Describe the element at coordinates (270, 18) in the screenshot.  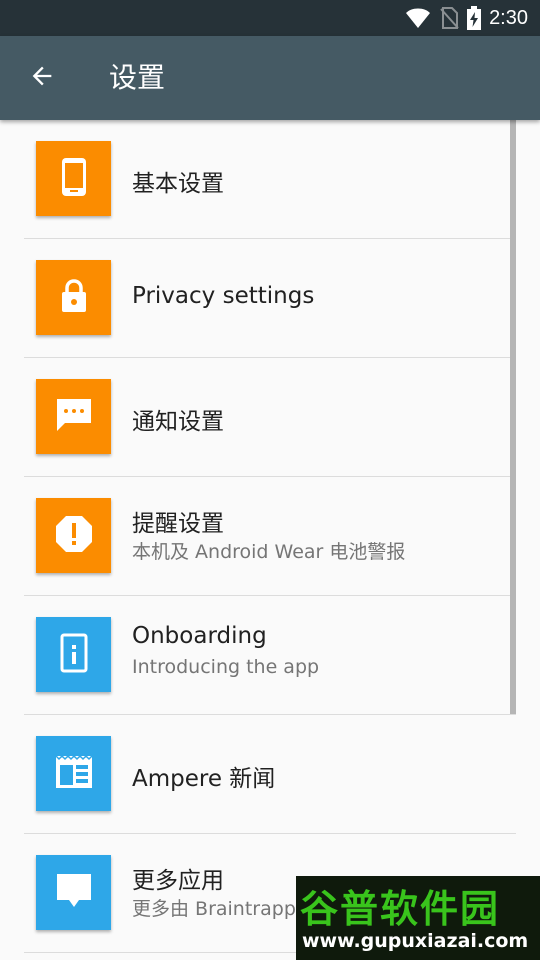
I see `status-bar: 2:30` at that location.